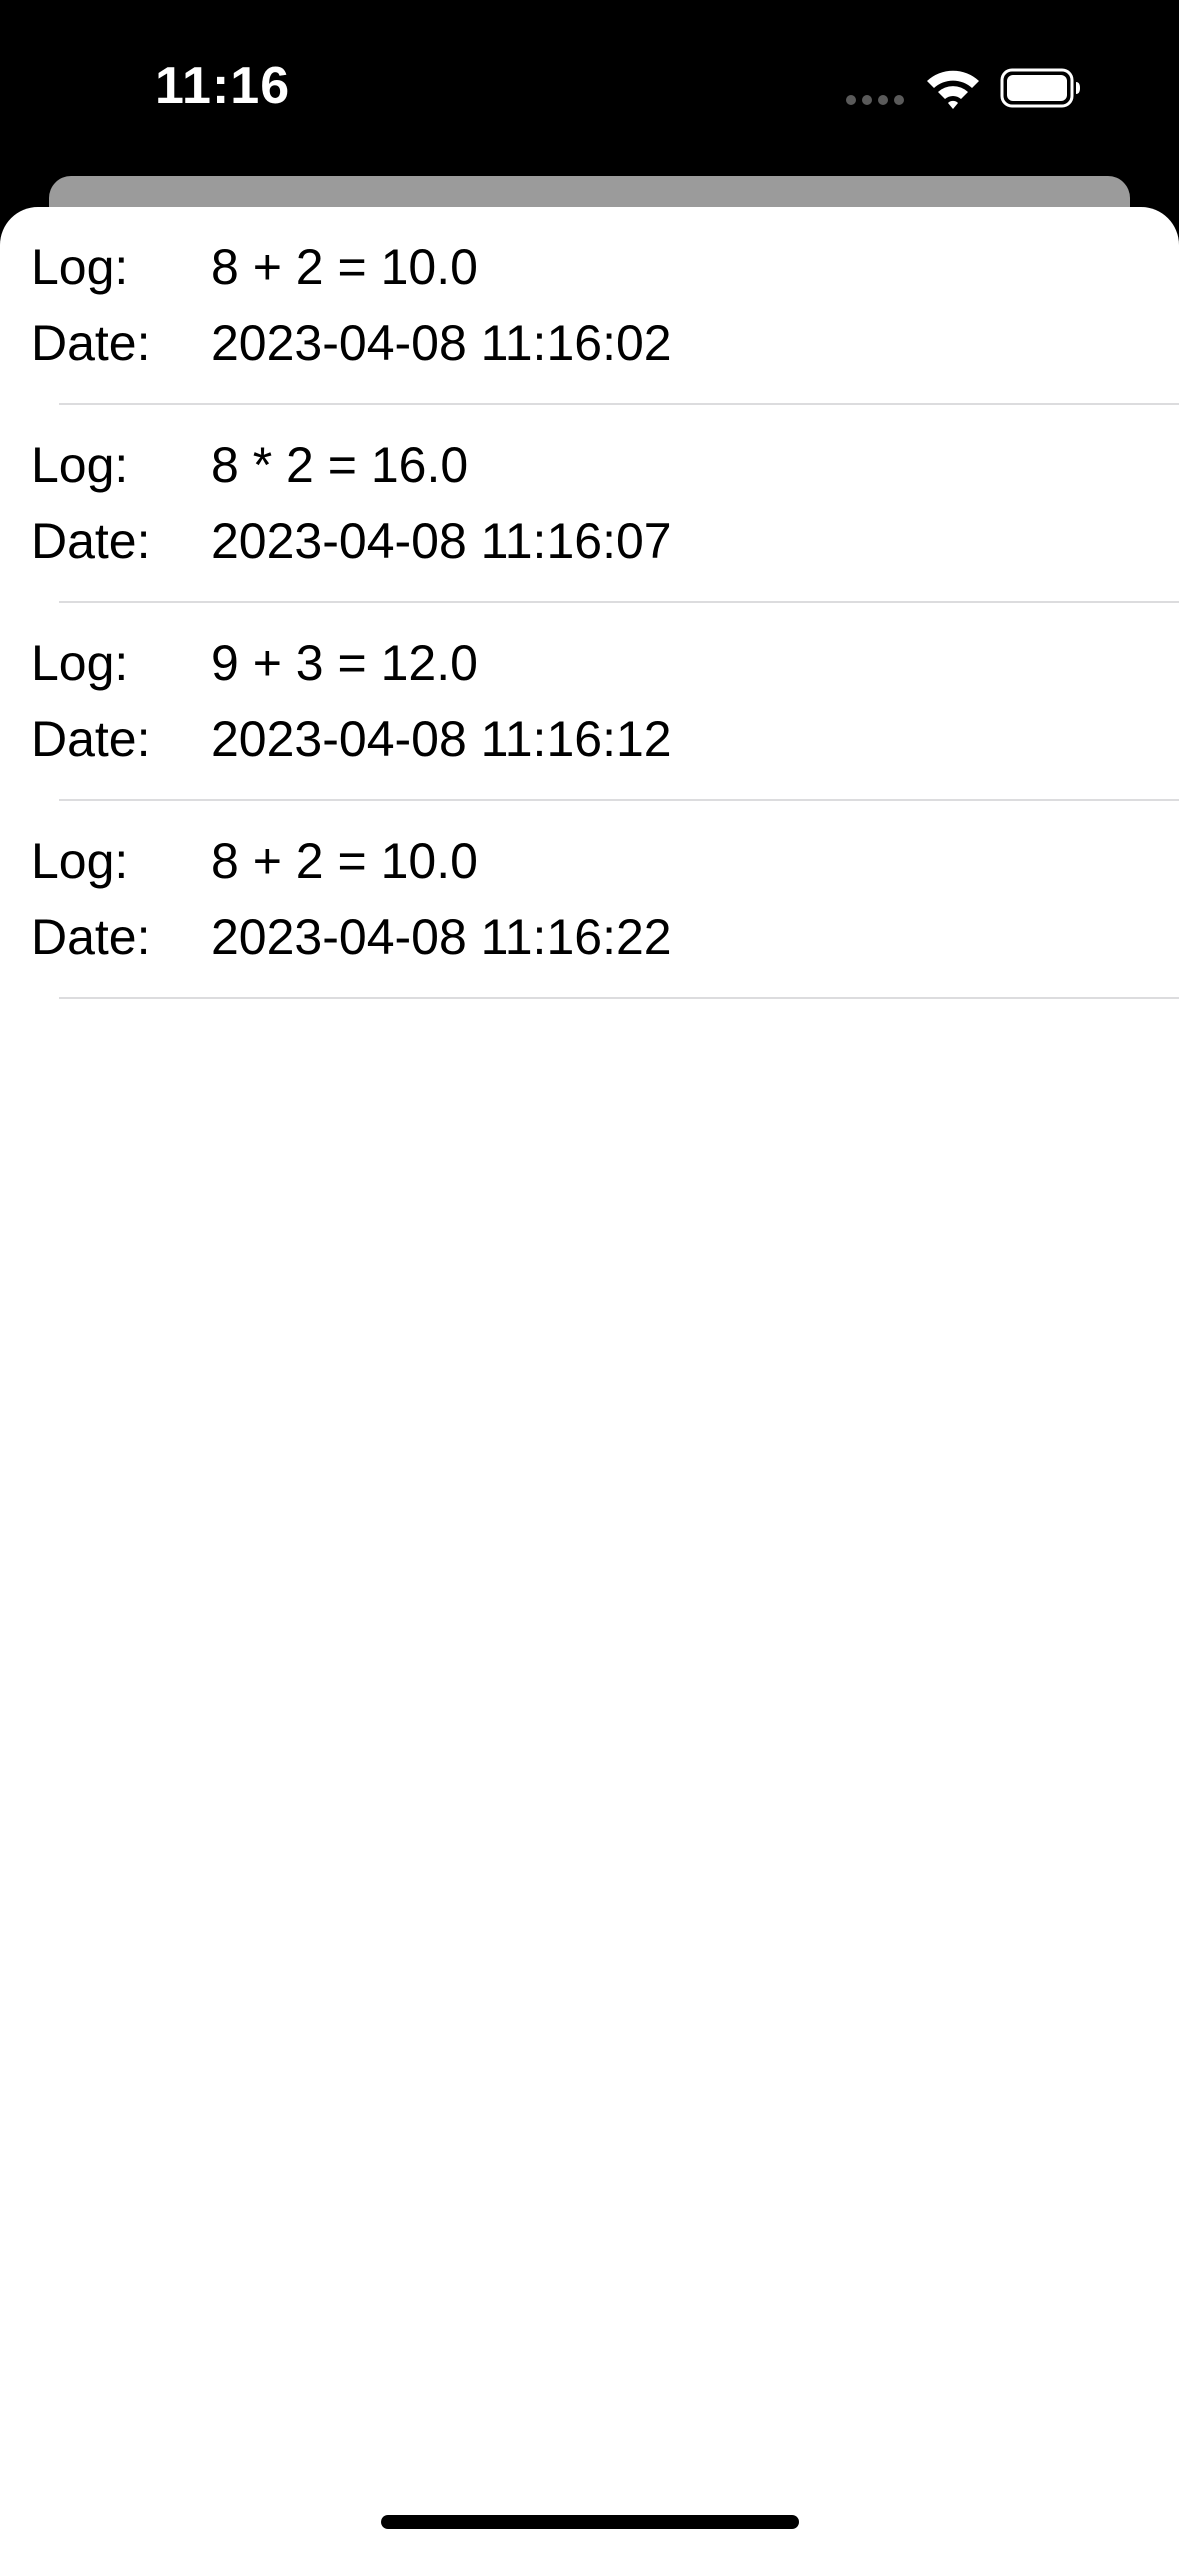  What do you see at coordinates (875, 100) in the screenshot?
I see `cellular-signal-icon` at bounding box center [875, 100].